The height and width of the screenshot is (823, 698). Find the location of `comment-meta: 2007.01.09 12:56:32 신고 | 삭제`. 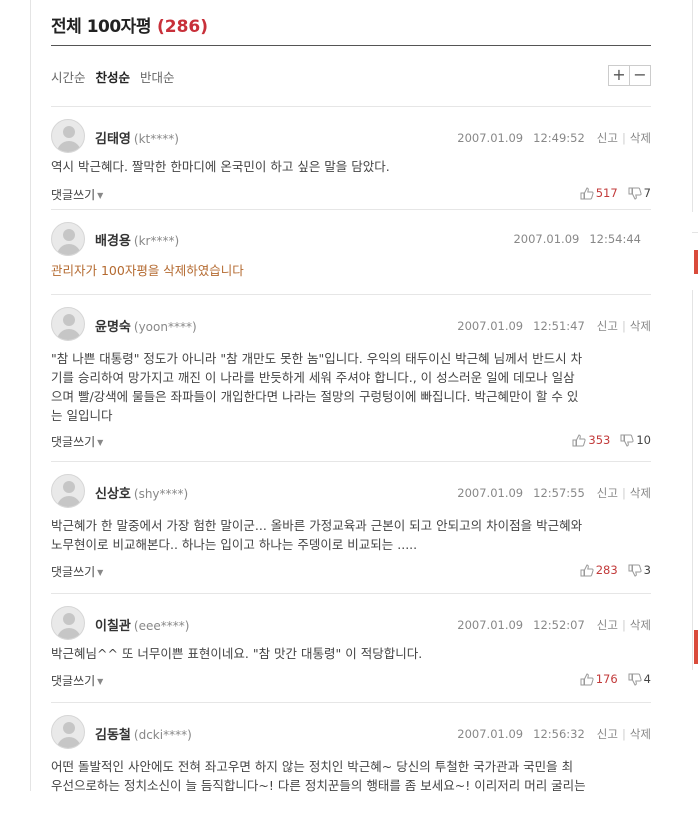

comment-meta: 2007.01.09 12:56:32 신고 | 삭제 is located at coordinates (554, 734).